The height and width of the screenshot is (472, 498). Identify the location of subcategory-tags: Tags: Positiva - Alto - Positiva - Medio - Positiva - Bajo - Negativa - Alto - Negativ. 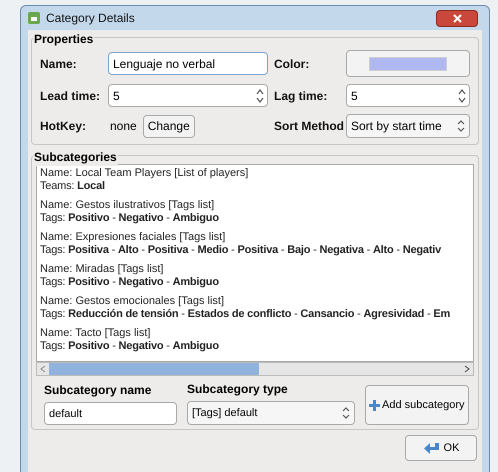
(256, 250).